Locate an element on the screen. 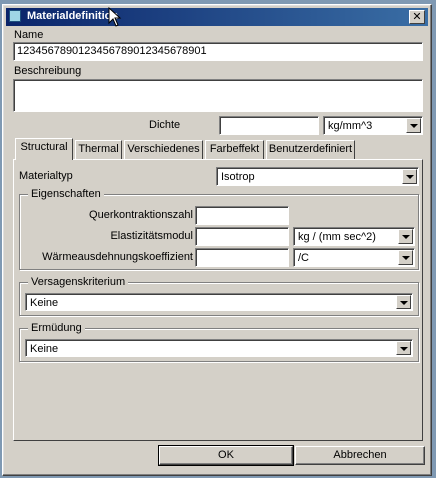 This screenshot has width=436, height=478. fatigue-group-label: Ermüdung is located at coordinates (56, 328).